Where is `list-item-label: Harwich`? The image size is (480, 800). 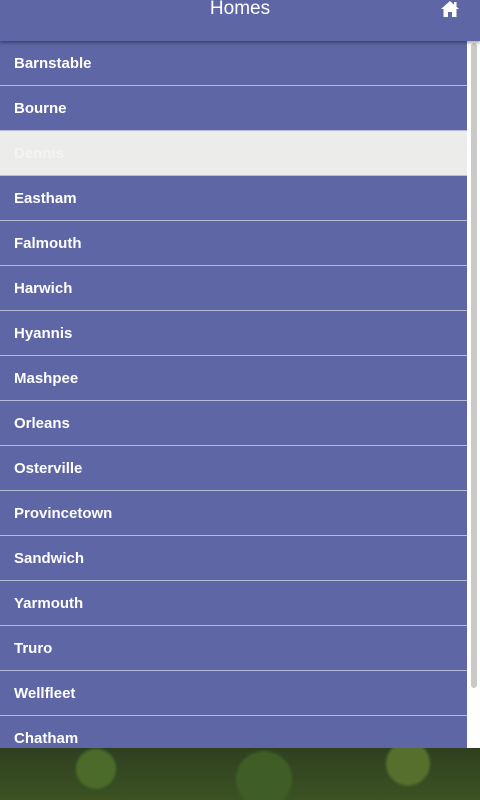 list-item-label: Harwich is located at coordinates (43, 288).